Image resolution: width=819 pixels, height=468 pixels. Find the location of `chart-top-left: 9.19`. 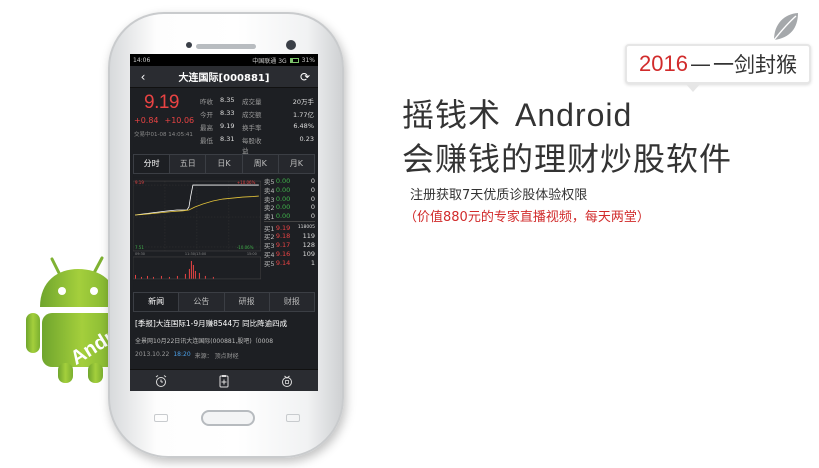

chart-top-left: 9.19 is located at coordinates (139, 182).